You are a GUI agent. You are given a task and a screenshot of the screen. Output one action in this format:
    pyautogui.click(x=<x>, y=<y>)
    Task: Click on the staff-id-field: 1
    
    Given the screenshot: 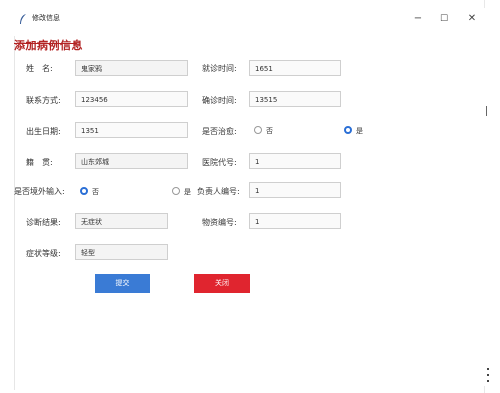 What is the action you would take?
    pyautogui.click(x=295, y=190)
    